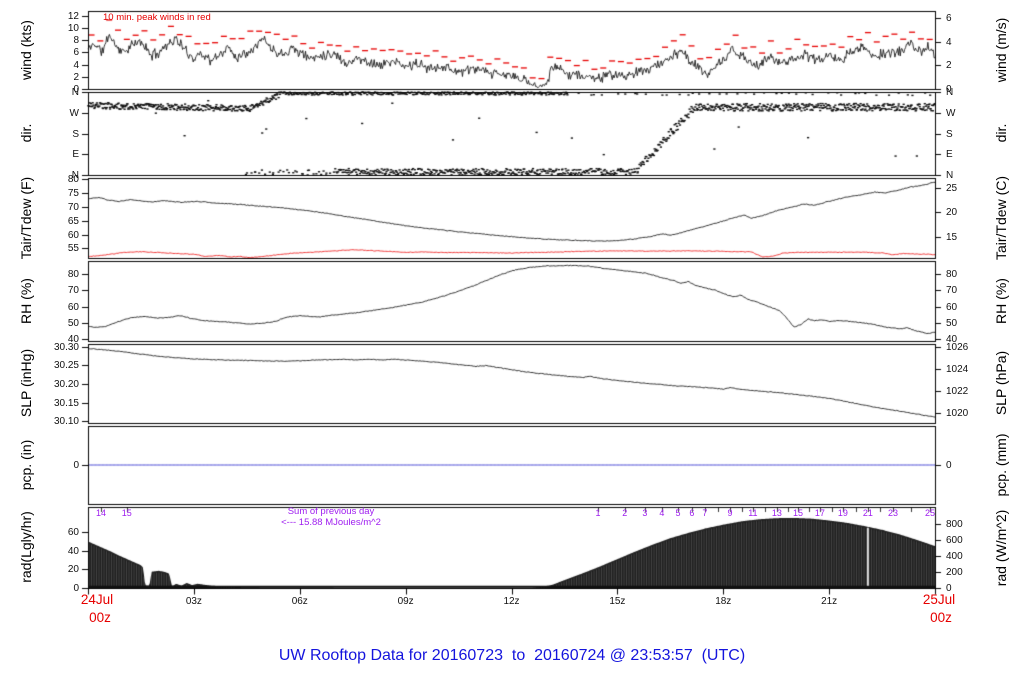 This screenshot has height=700, width=1024. I want to click on y-axis-label-slp-hpa: SLP (hPa), so click(1001, 383).